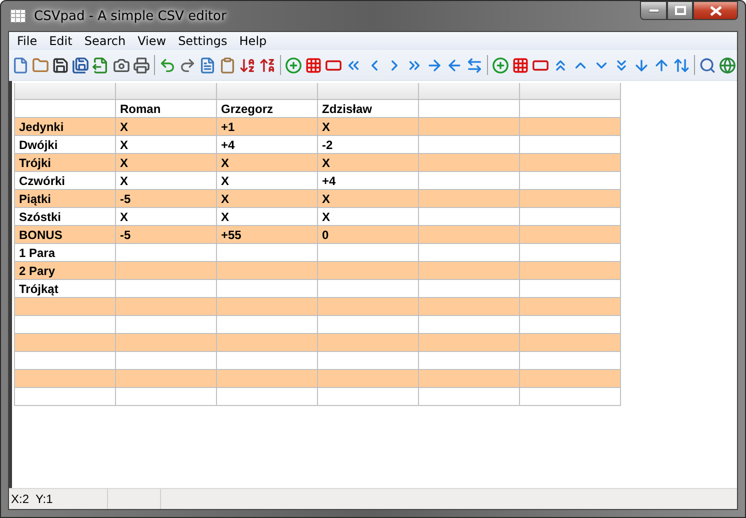 The image size is (746, 518). What do you see at coordinates (653, 10) in the screenshot?
I see `minimize-button` at bounding box center [653, 10].